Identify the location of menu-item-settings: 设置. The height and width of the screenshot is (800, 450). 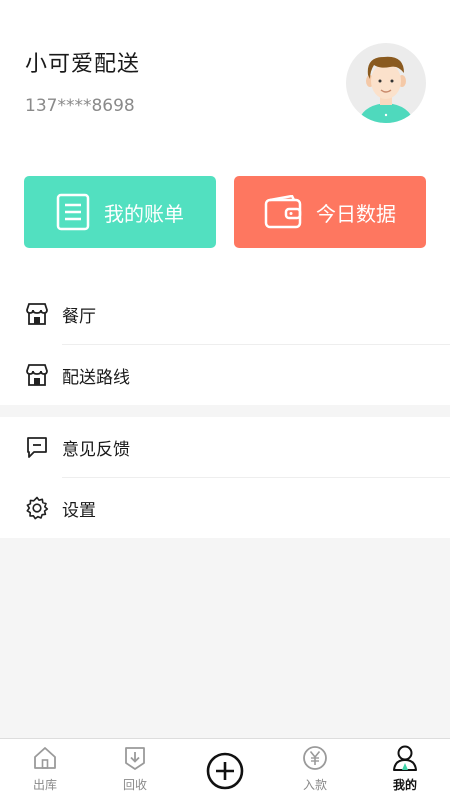
(225, 508).